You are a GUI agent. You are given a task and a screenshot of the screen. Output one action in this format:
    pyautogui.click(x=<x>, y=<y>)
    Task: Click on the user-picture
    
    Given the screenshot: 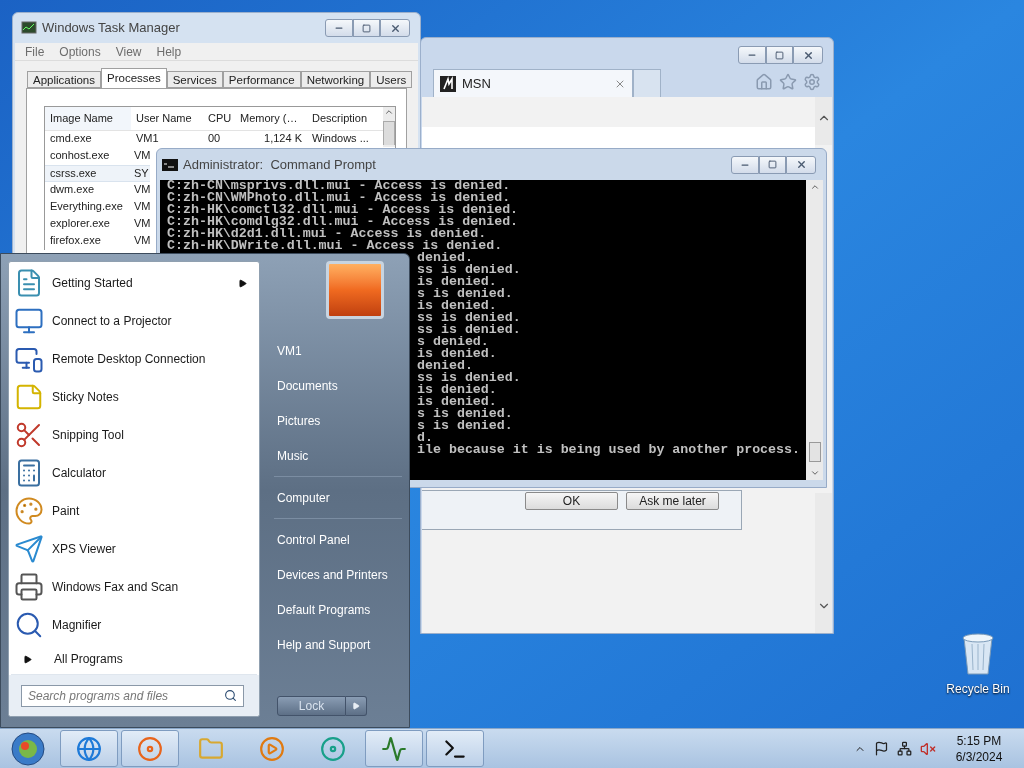 What is the action you would take?
    pyautogui.click(x=355, y=290)
    